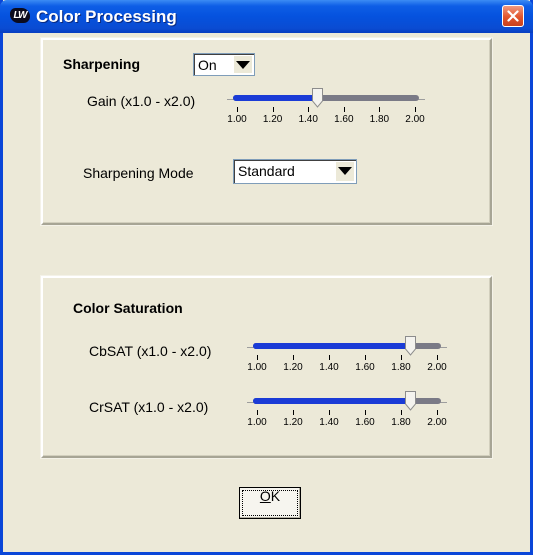 This screenshot has width=533, height=555. I want to click on sharpening-mode-value: Standard, so click(266, 171).